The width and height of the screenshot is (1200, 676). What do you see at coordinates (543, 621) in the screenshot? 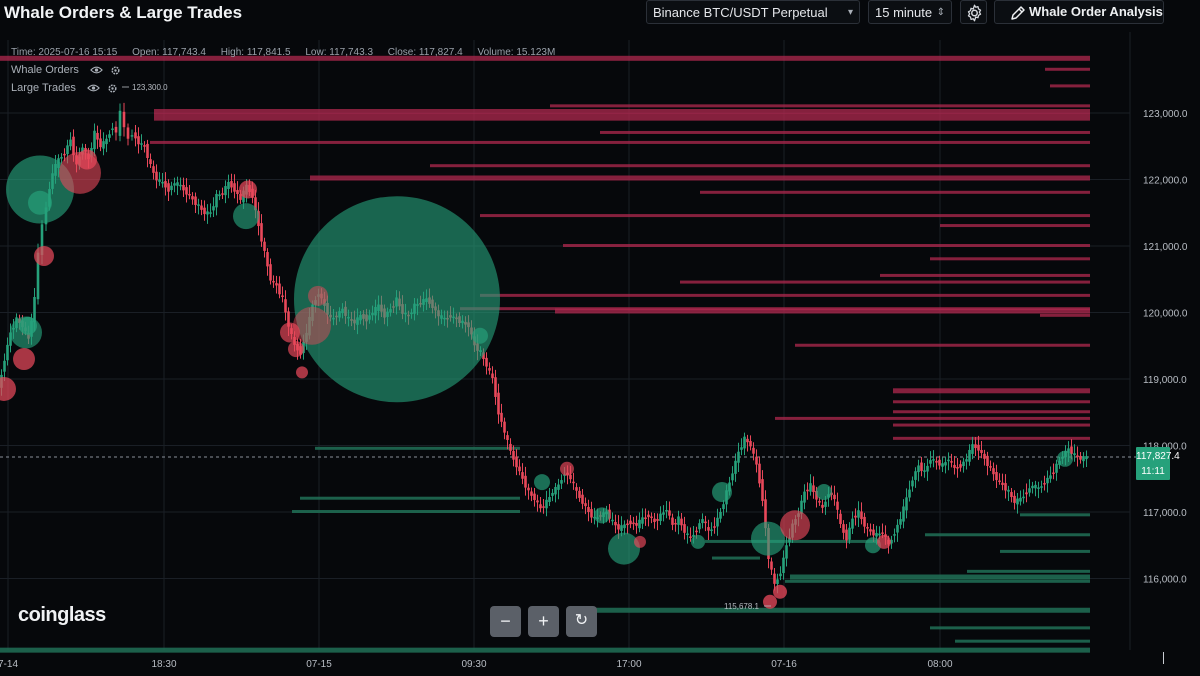
I see `zoom-in-button: +` at bounding box center [543, 621].